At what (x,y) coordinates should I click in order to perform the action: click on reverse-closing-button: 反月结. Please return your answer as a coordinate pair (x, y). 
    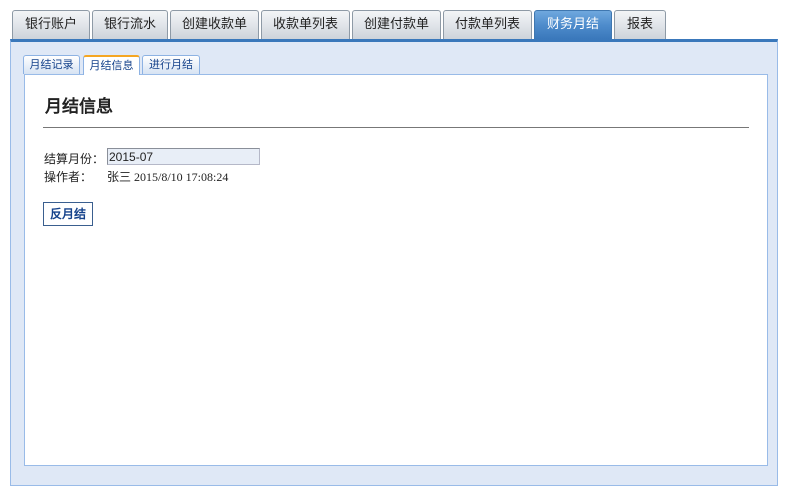
    Looking at the image, I should click on (68, 214).